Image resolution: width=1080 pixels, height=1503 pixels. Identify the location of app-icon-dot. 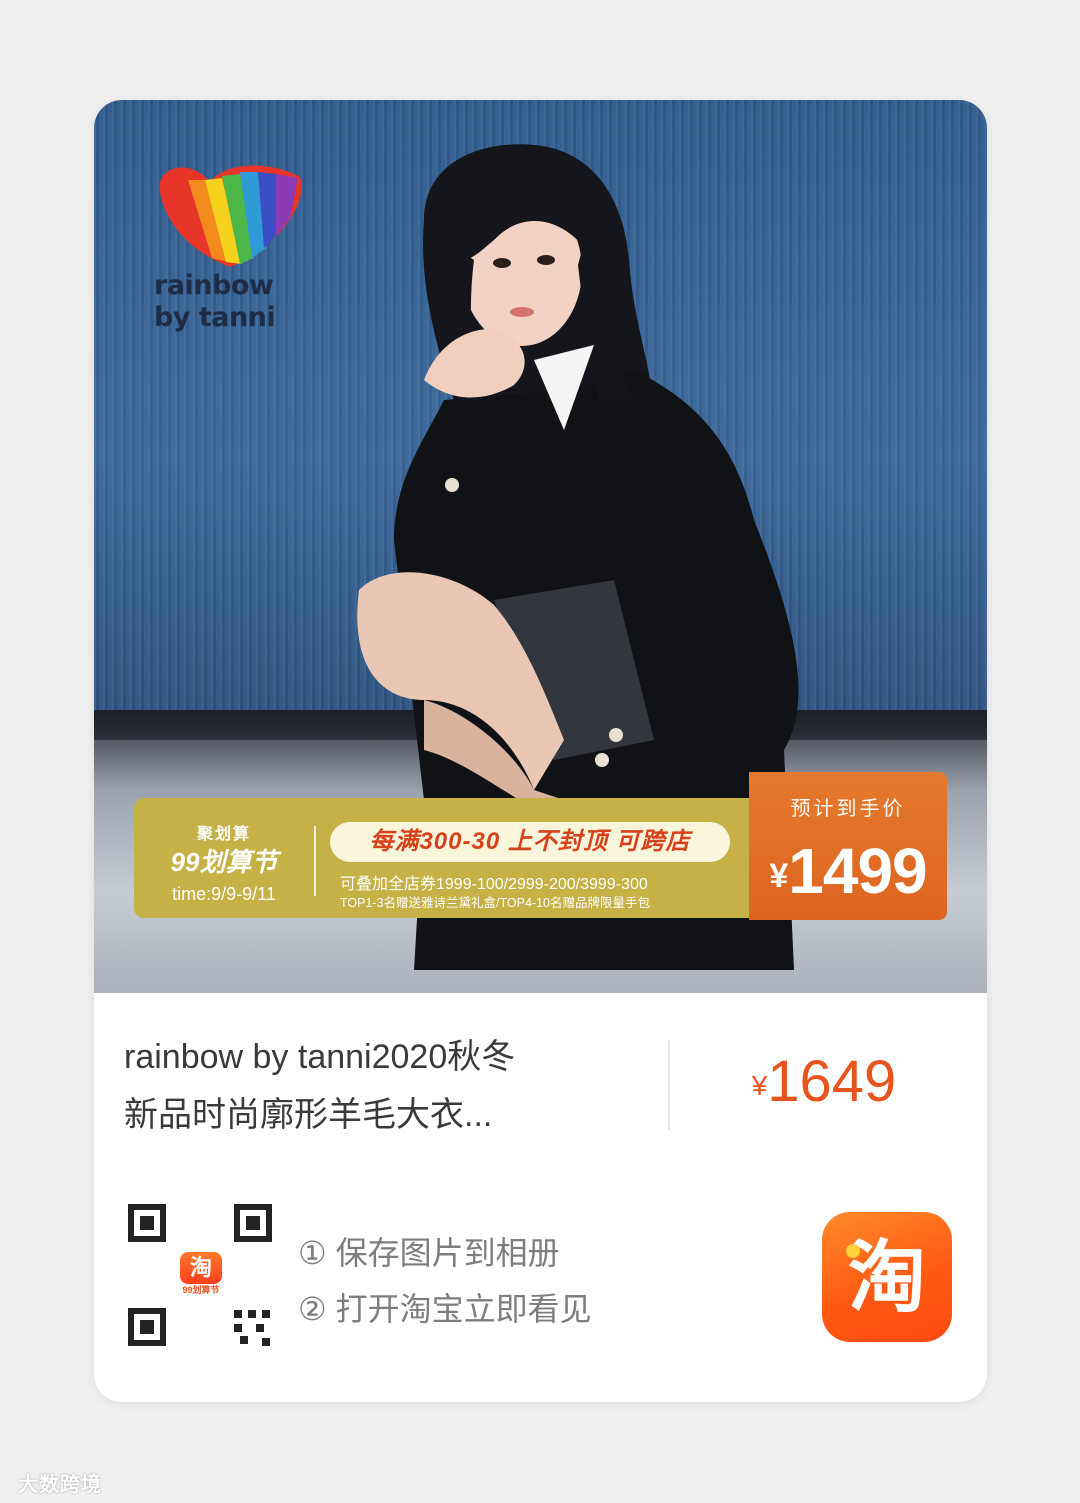
(853, 1251).